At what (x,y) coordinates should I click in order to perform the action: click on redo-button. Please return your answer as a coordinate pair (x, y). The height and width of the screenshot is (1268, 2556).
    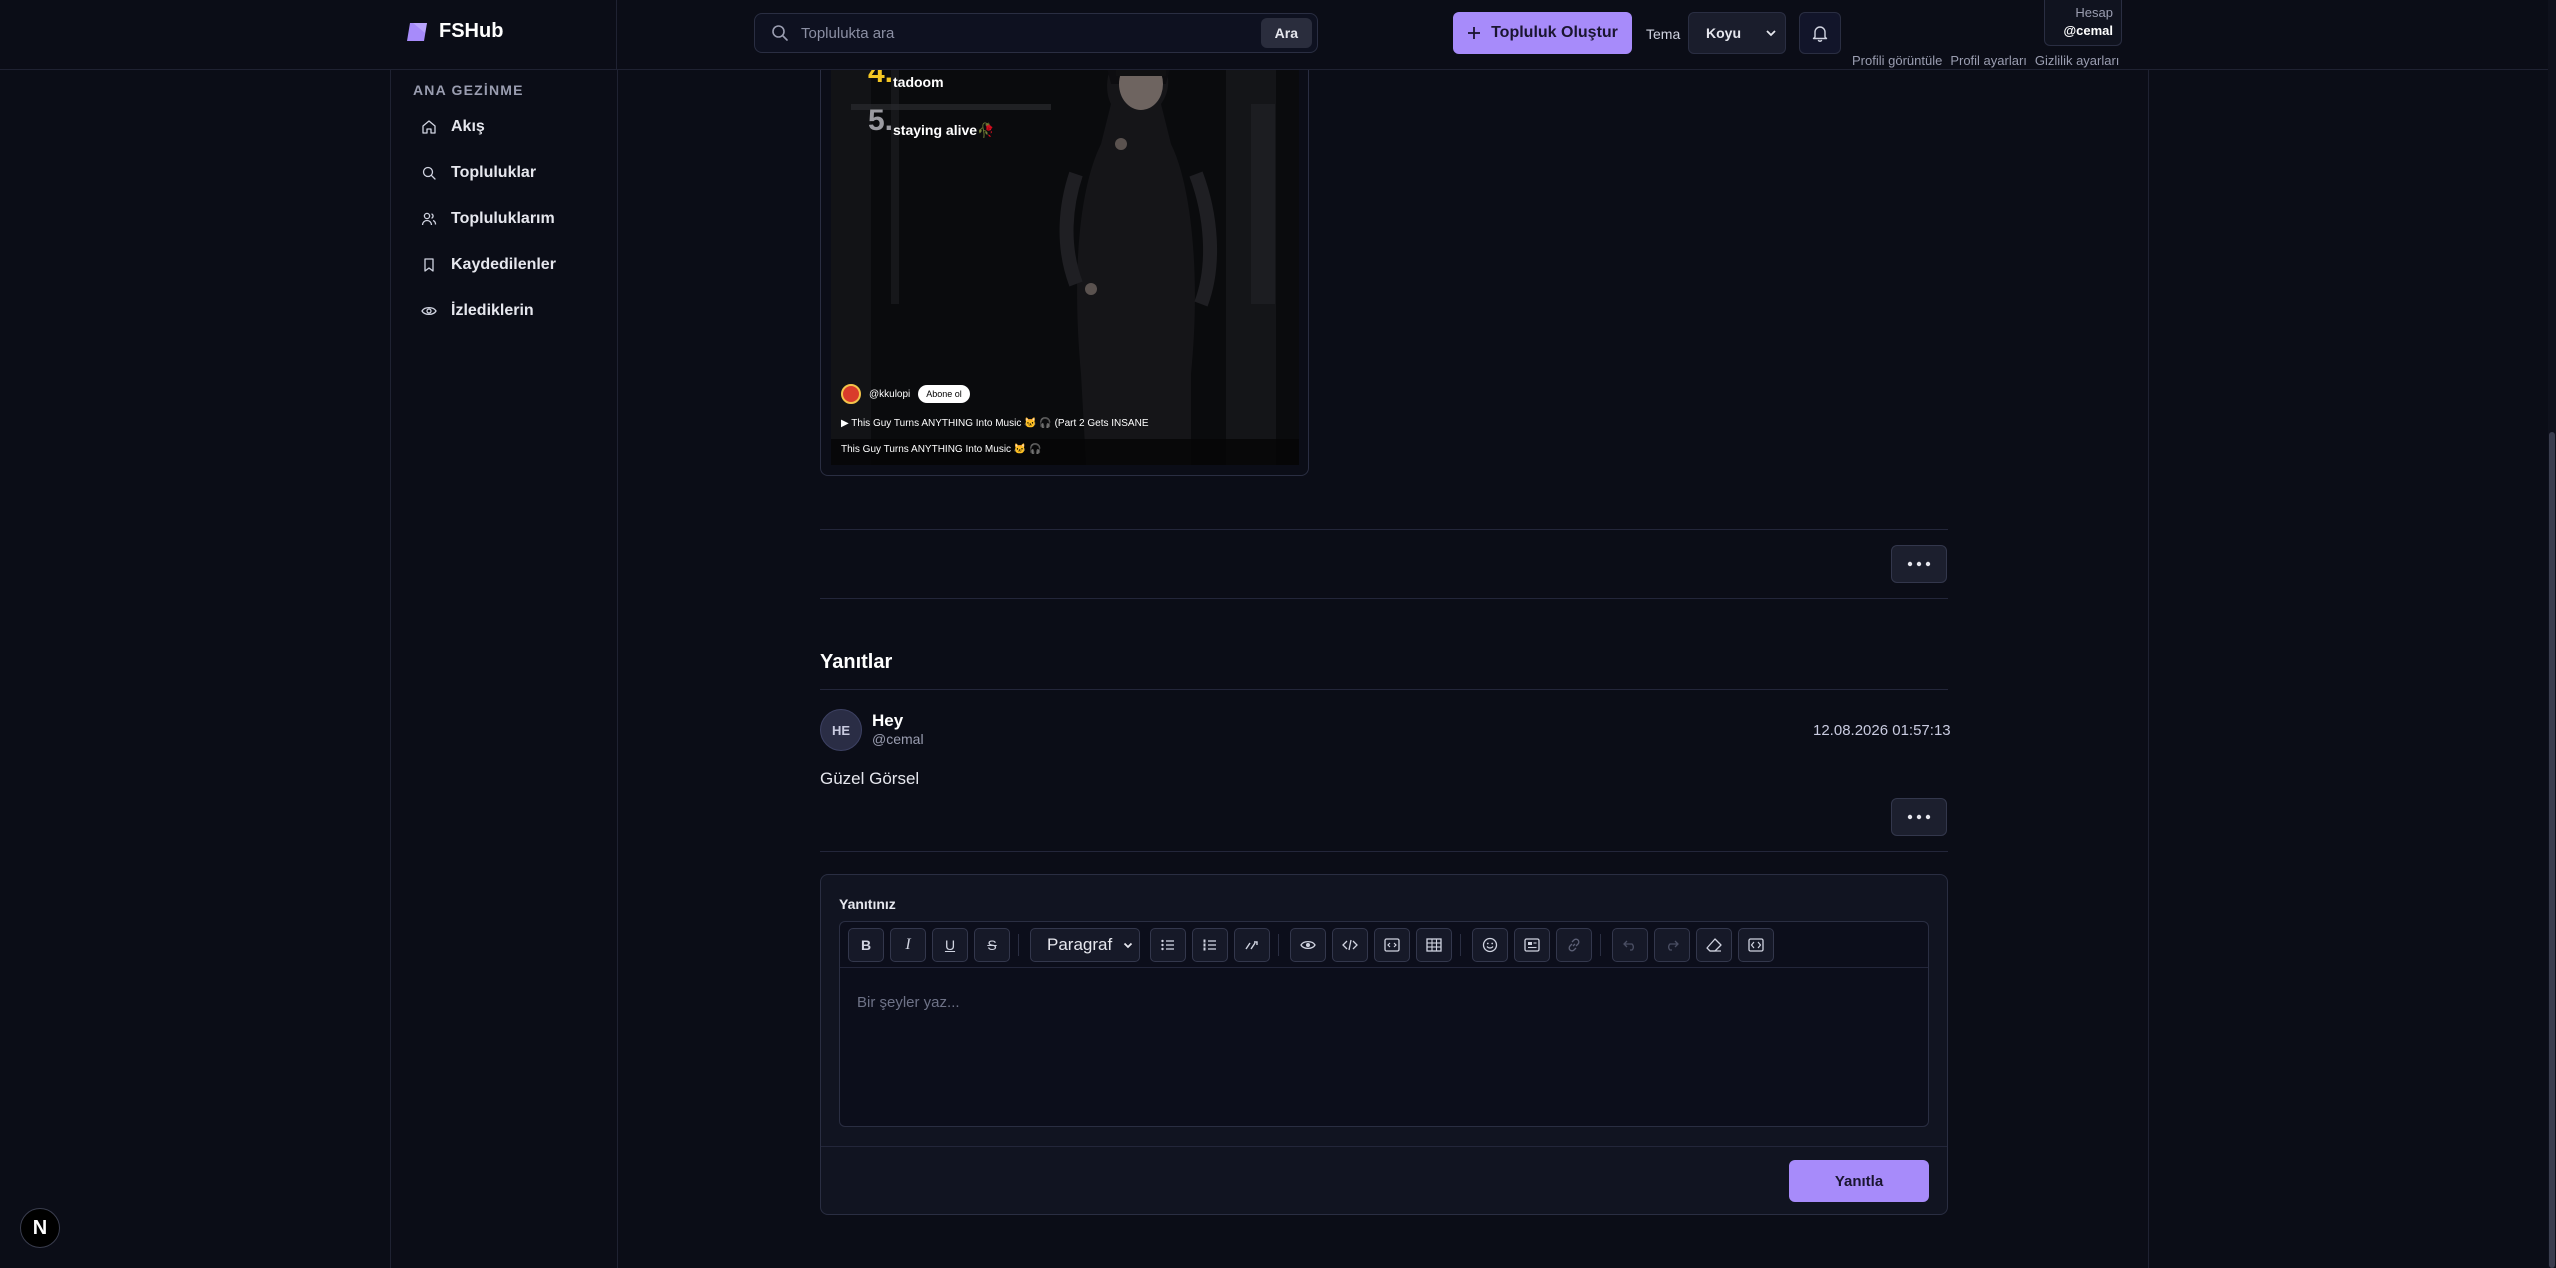
    Looking at the image, I should click on (1672, 945).